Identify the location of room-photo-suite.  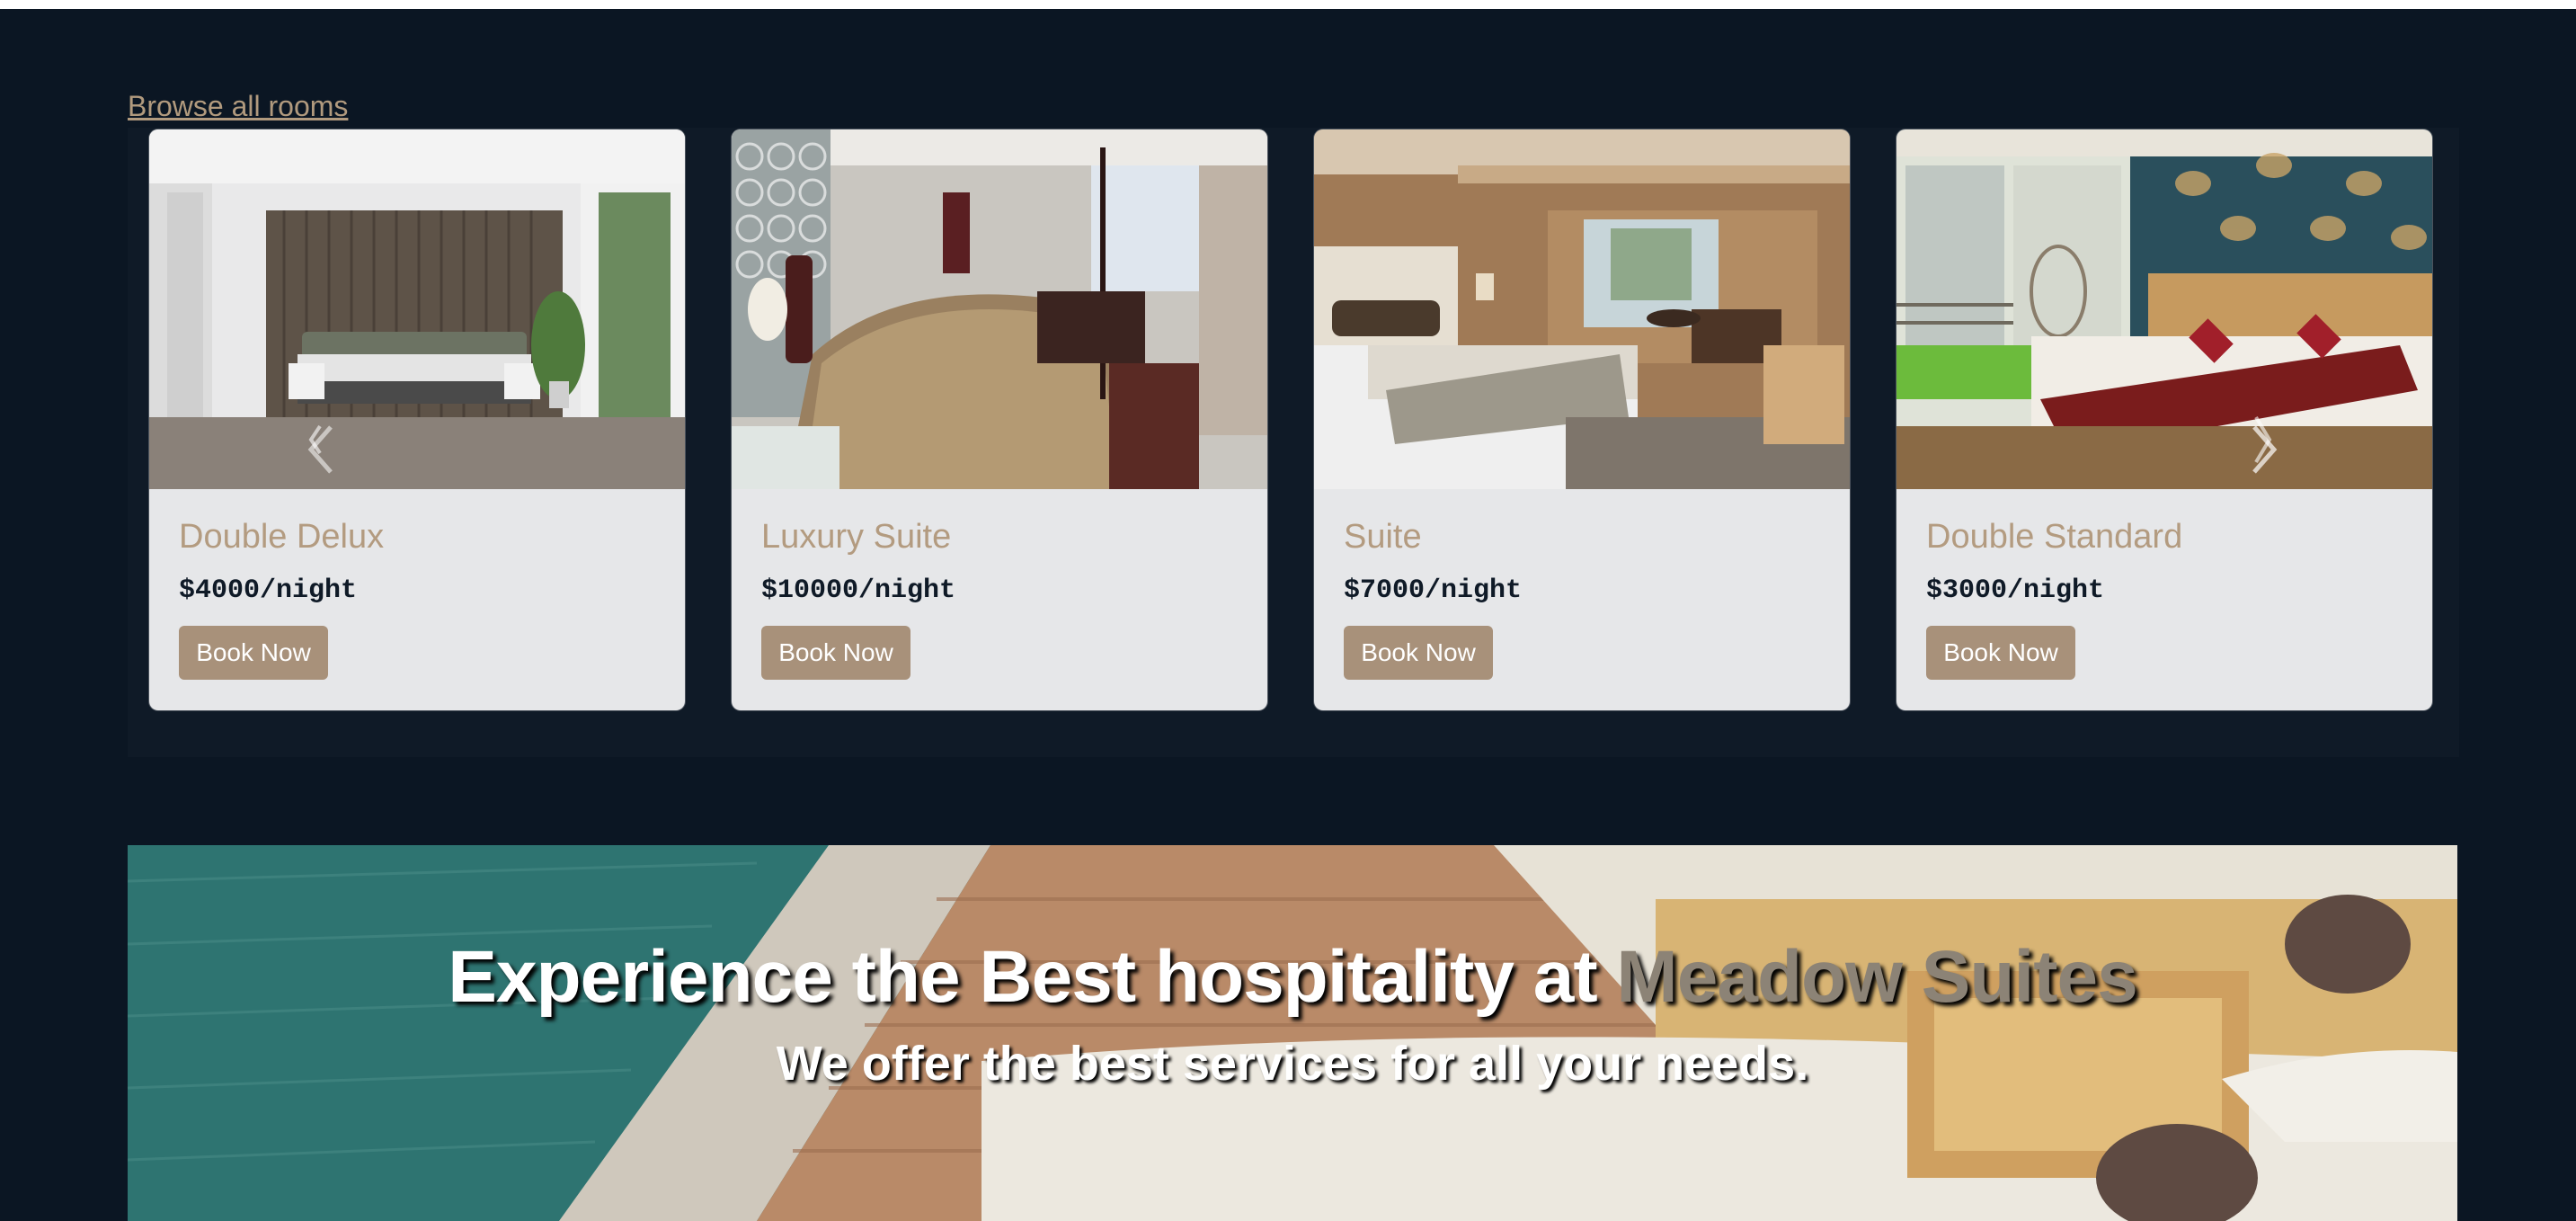
(1582, 309).